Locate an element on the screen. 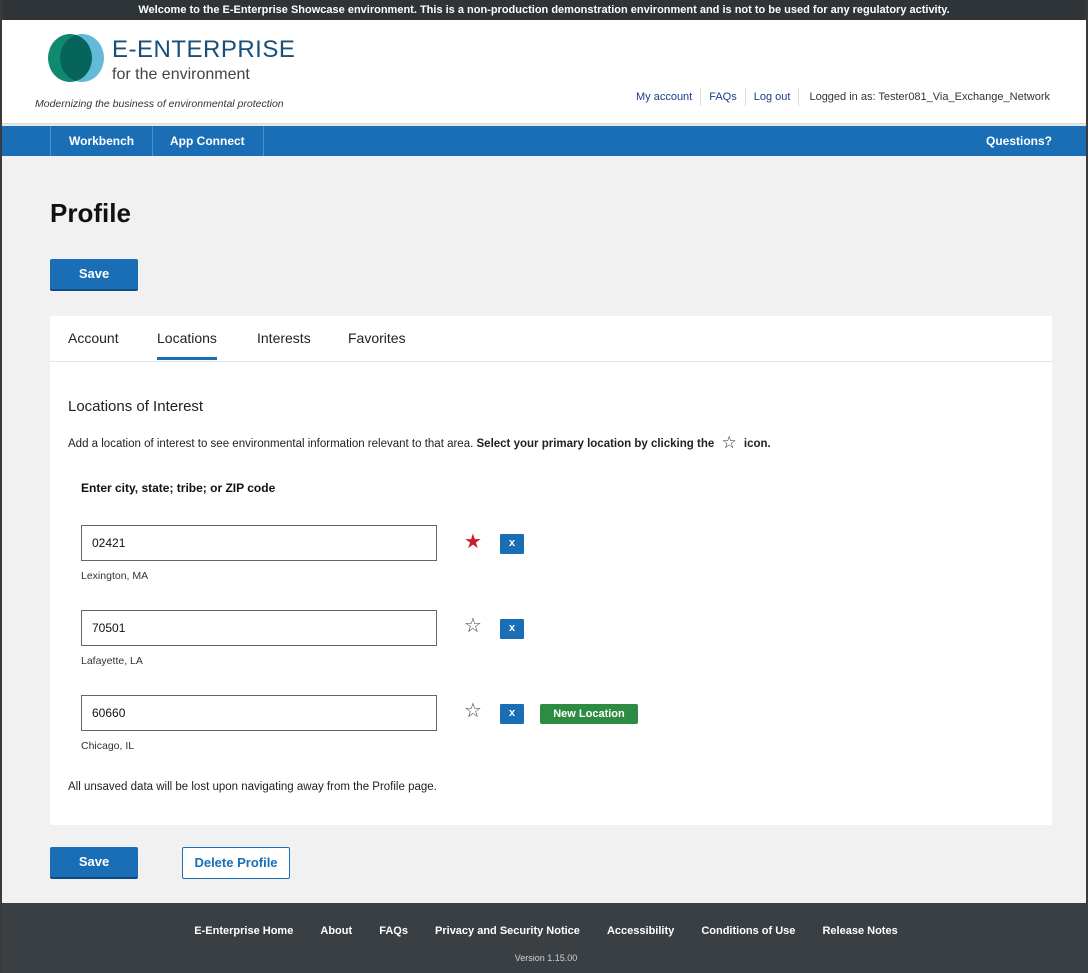 This screenshot has height=973, width=1088. logo-circle-blue is located at coordinates (82, 58).